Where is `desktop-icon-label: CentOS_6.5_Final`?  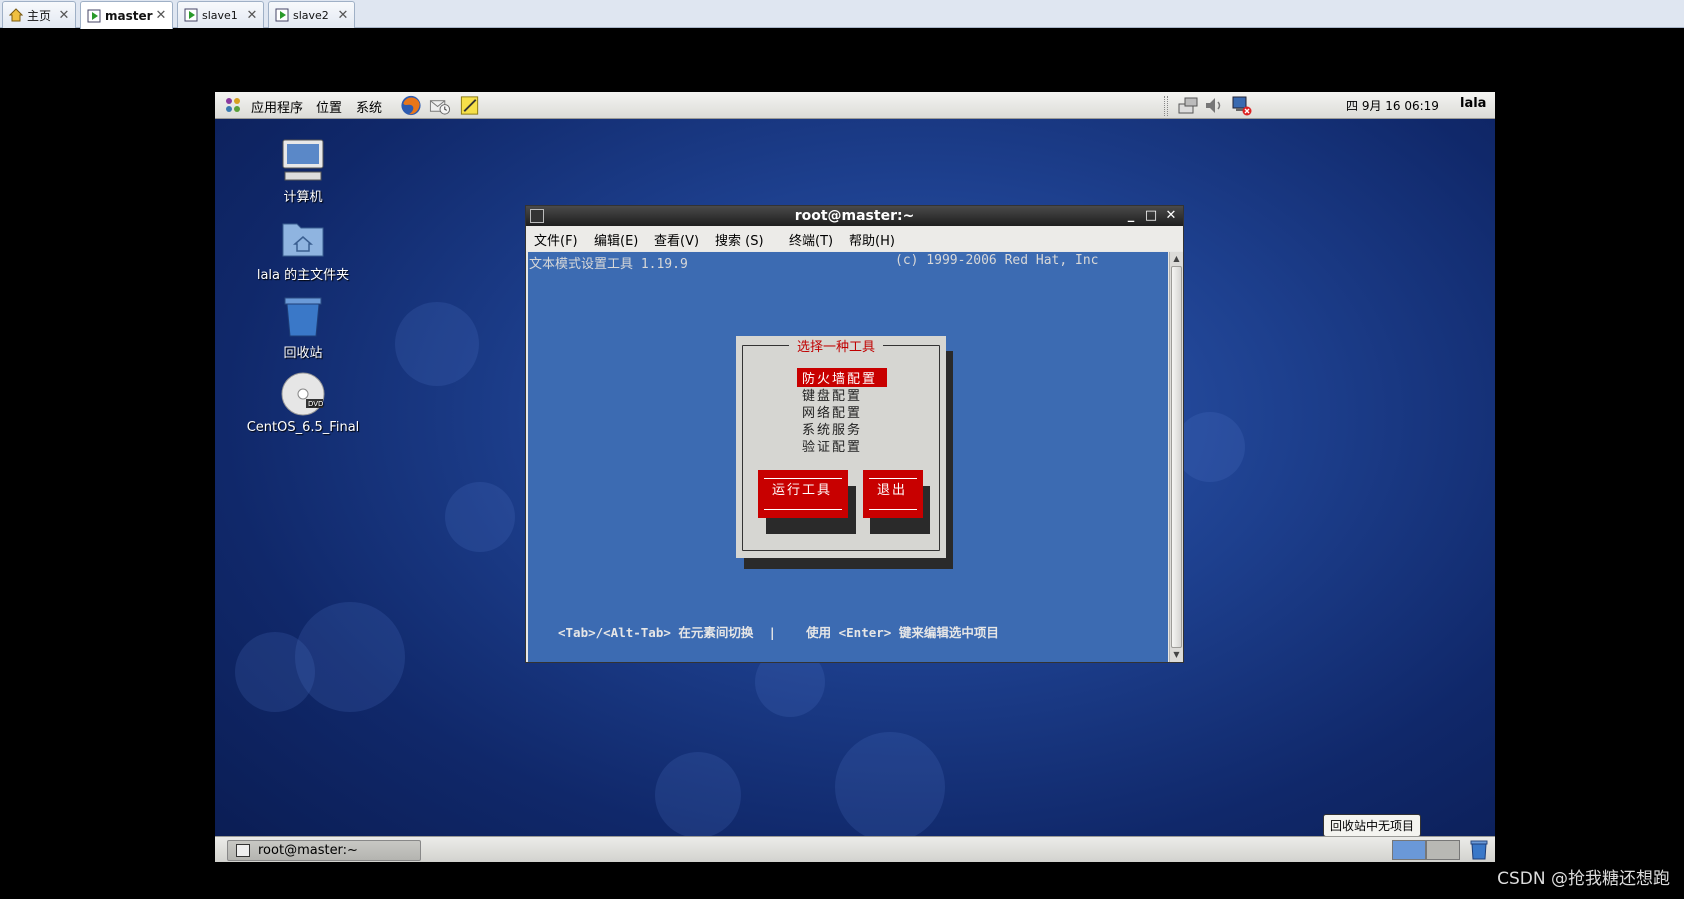 desktop-icon-label: CentOS_6.5_Final is located at coordinates (303, 427).